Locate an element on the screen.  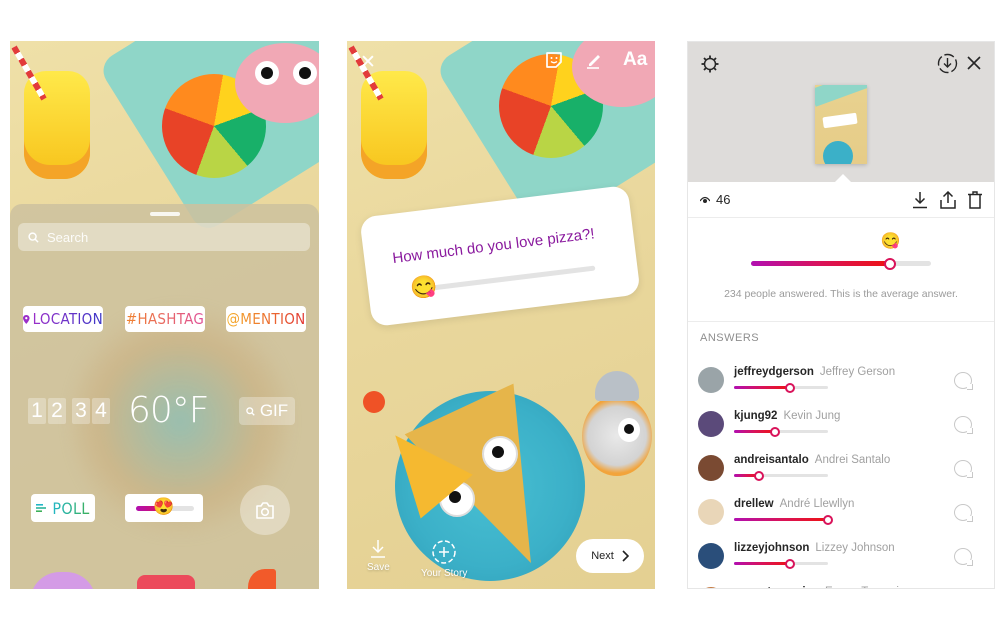
close-icon is located at coordinates (974, 63).